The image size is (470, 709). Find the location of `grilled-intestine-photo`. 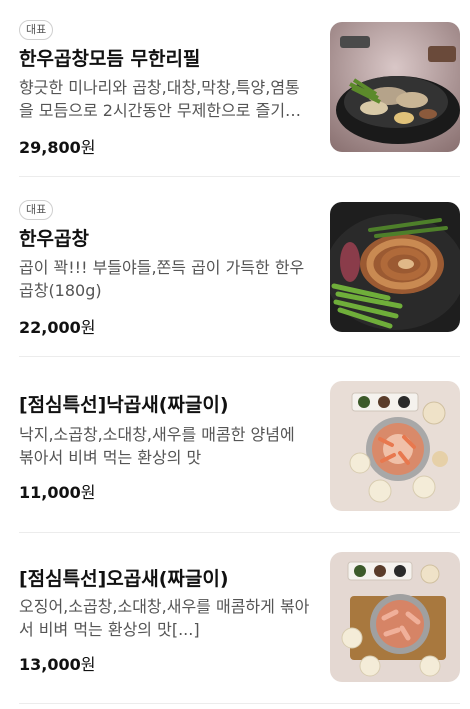

grilled-intestine-photo is located at coordinates (395, 267).